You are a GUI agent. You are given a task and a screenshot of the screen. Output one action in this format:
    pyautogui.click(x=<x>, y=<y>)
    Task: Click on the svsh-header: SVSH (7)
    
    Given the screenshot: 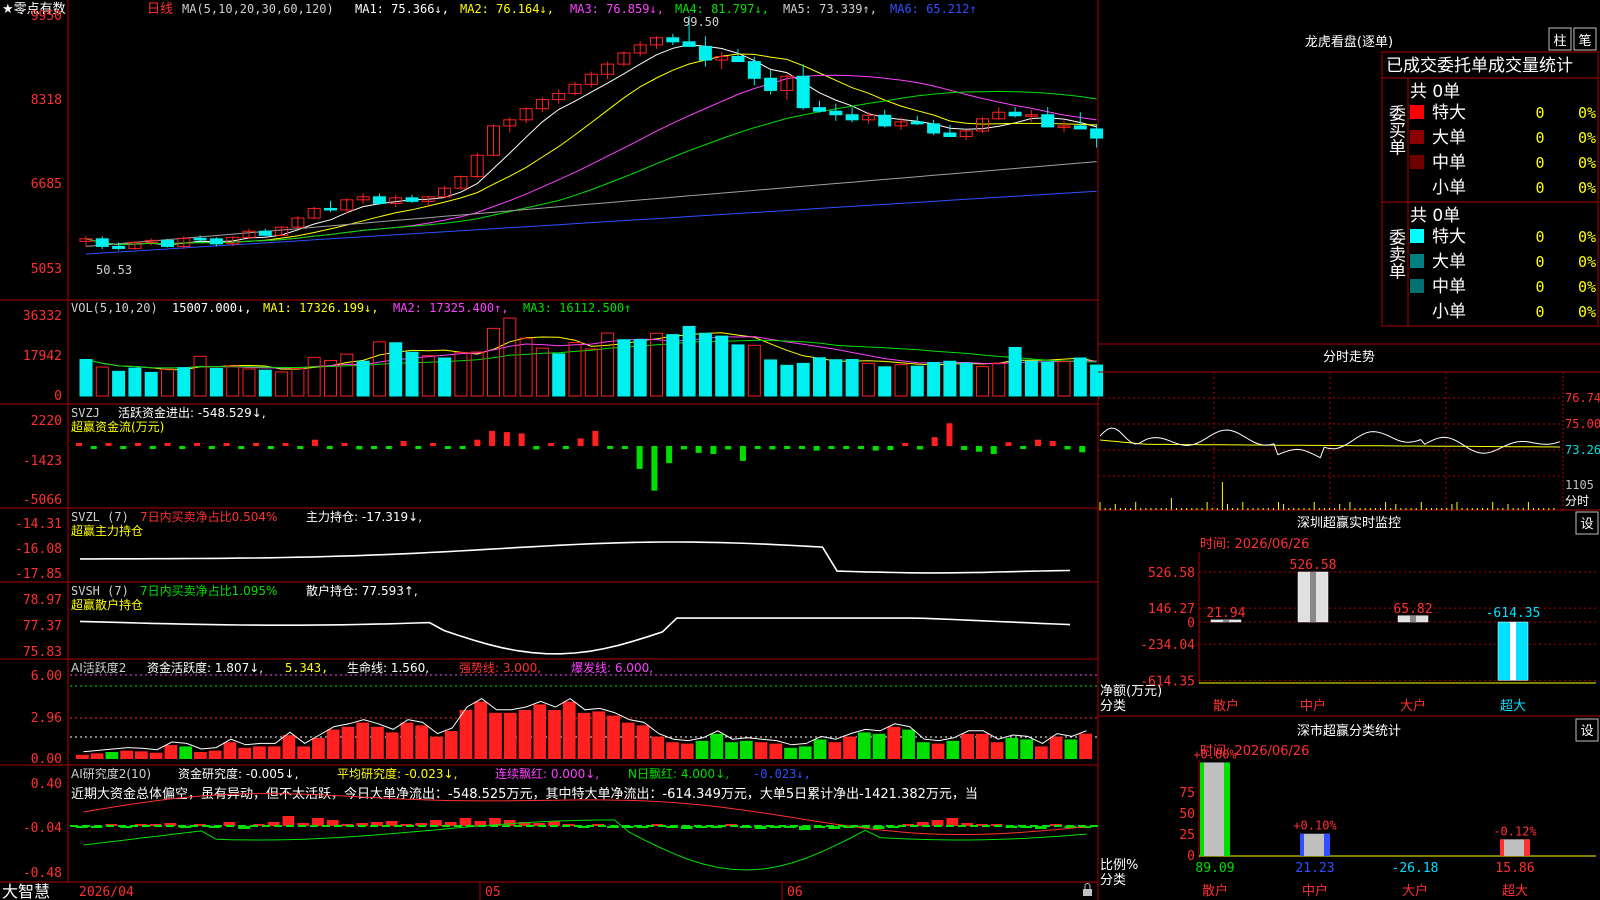 What is the action you would take?
    pyautogui.click(x=100, y=591)
    